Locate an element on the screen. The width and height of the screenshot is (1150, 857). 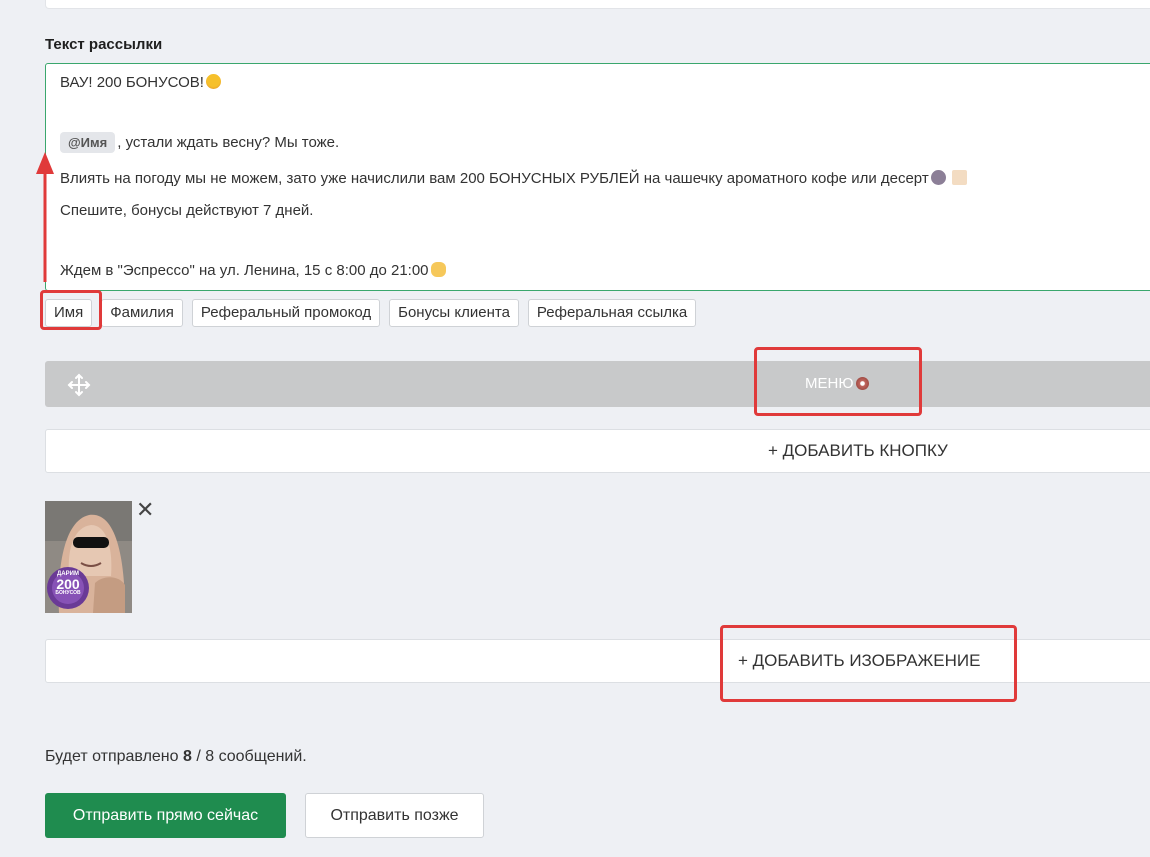
close-icon: ✕ is located at coordinates (145, 510).